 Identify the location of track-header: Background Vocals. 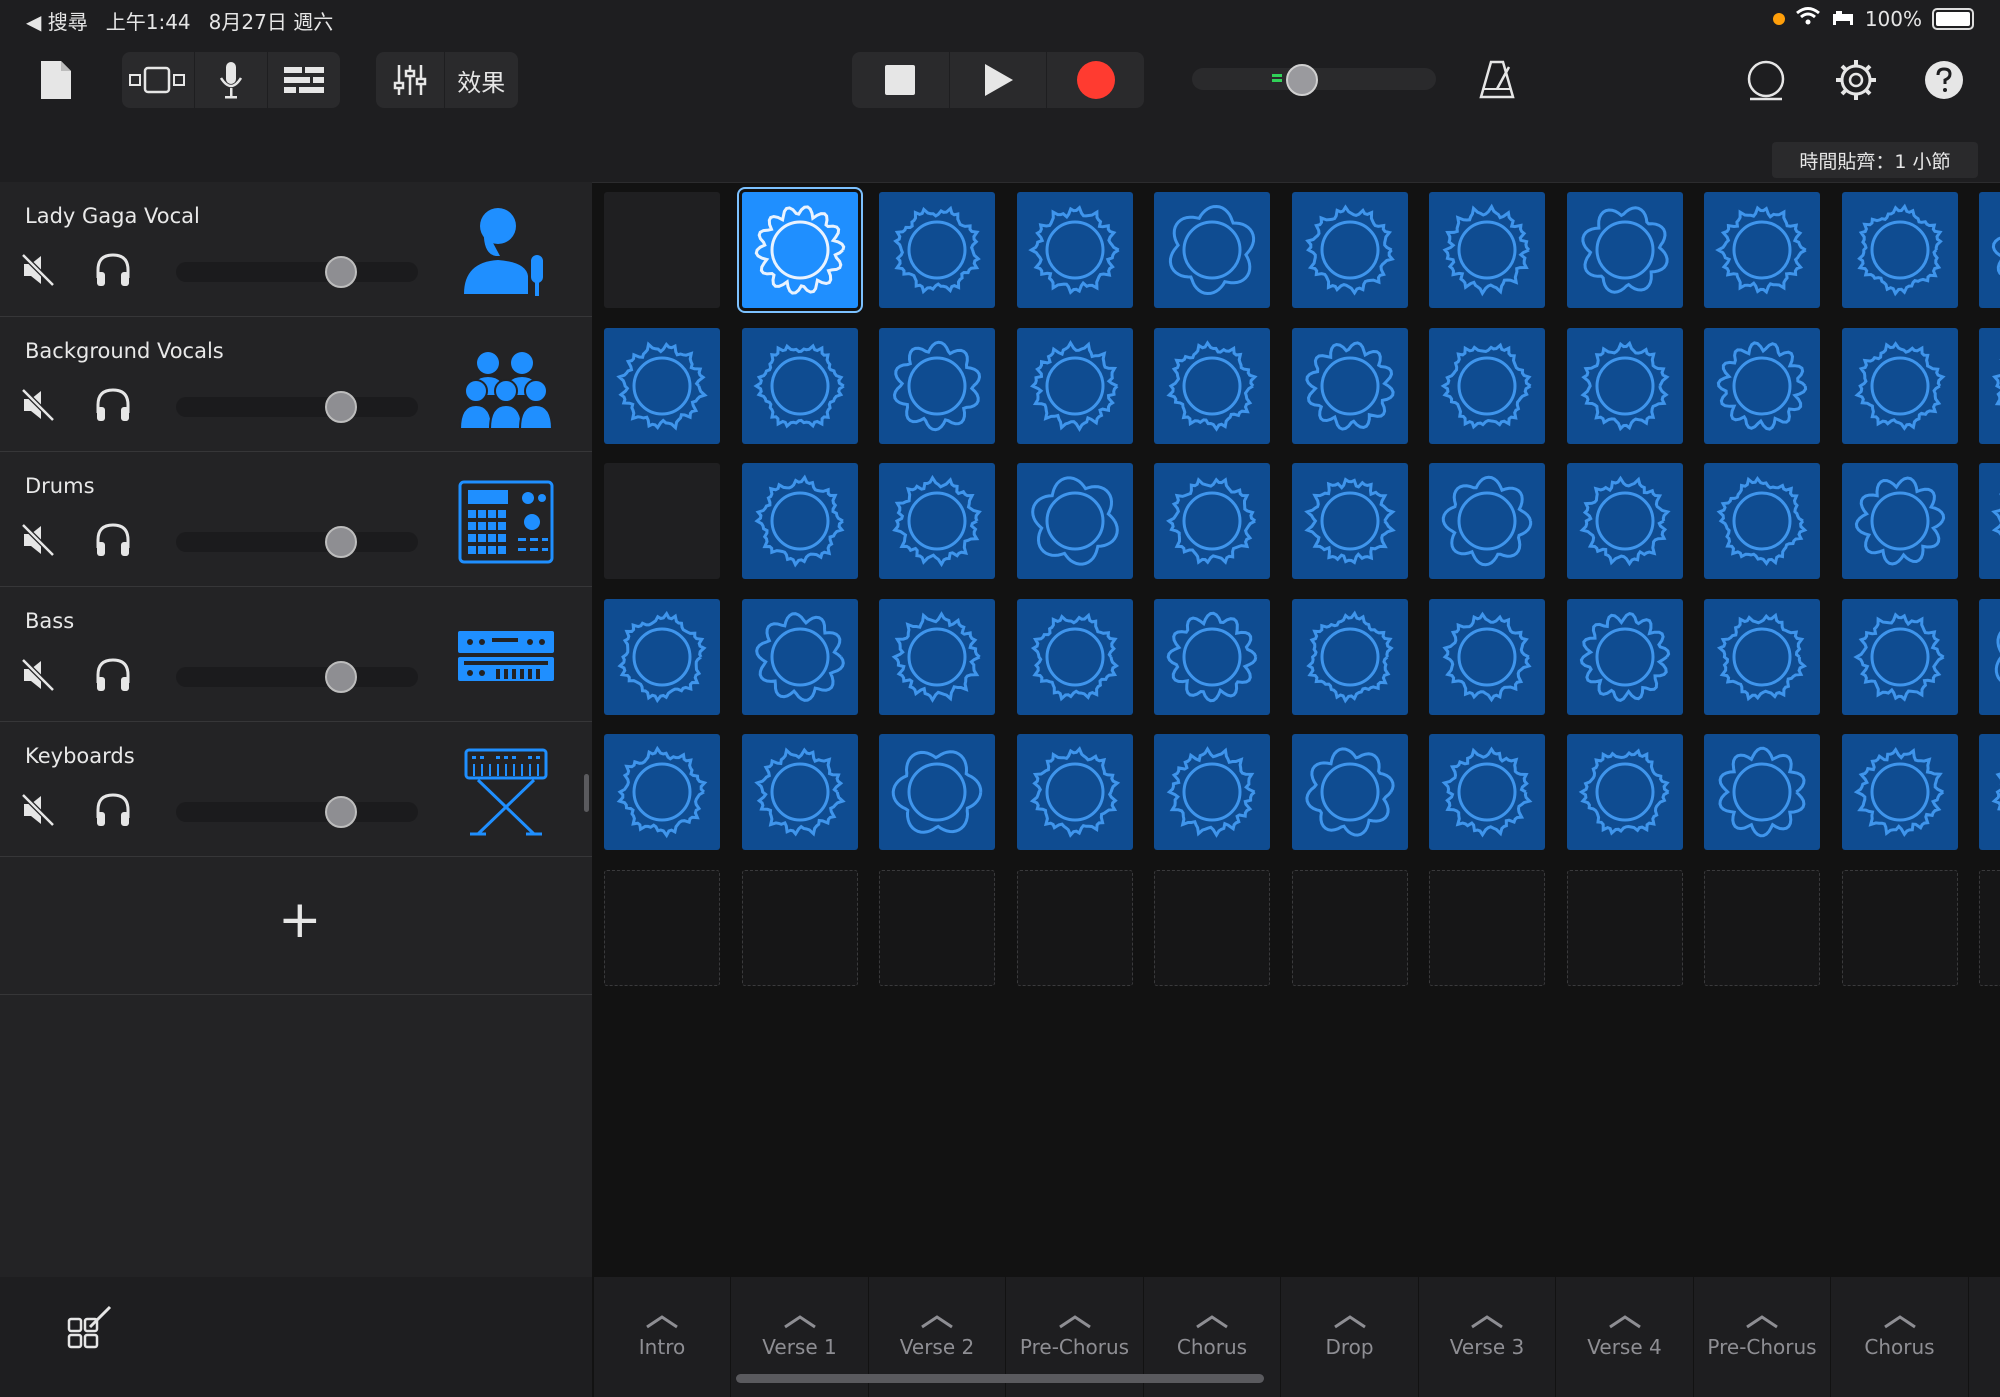
(296, 384).